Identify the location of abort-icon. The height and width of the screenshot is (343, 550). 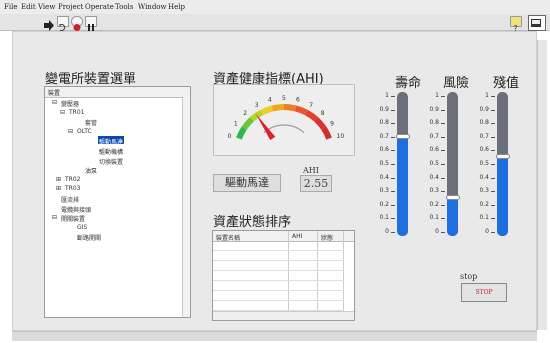
(77, 23).